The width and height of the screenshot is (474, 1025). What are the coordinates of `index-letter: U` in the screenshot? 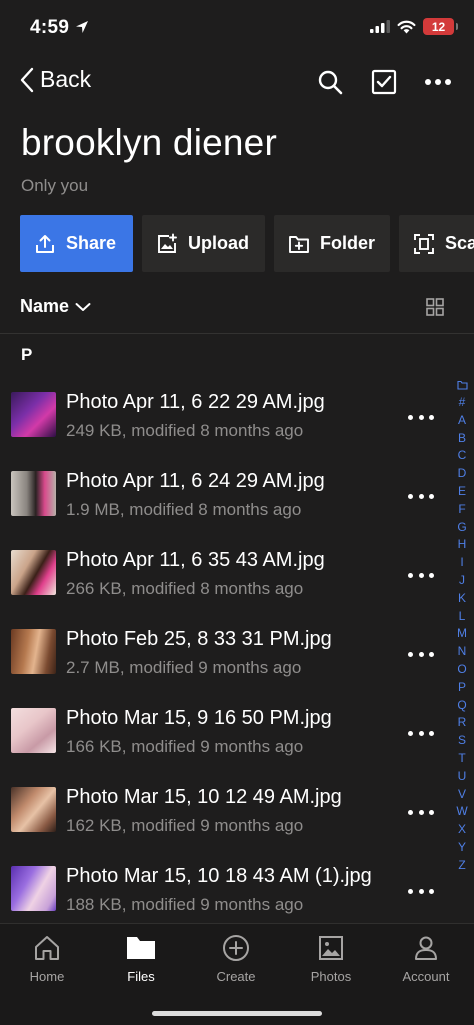 It's located at (462, 777).